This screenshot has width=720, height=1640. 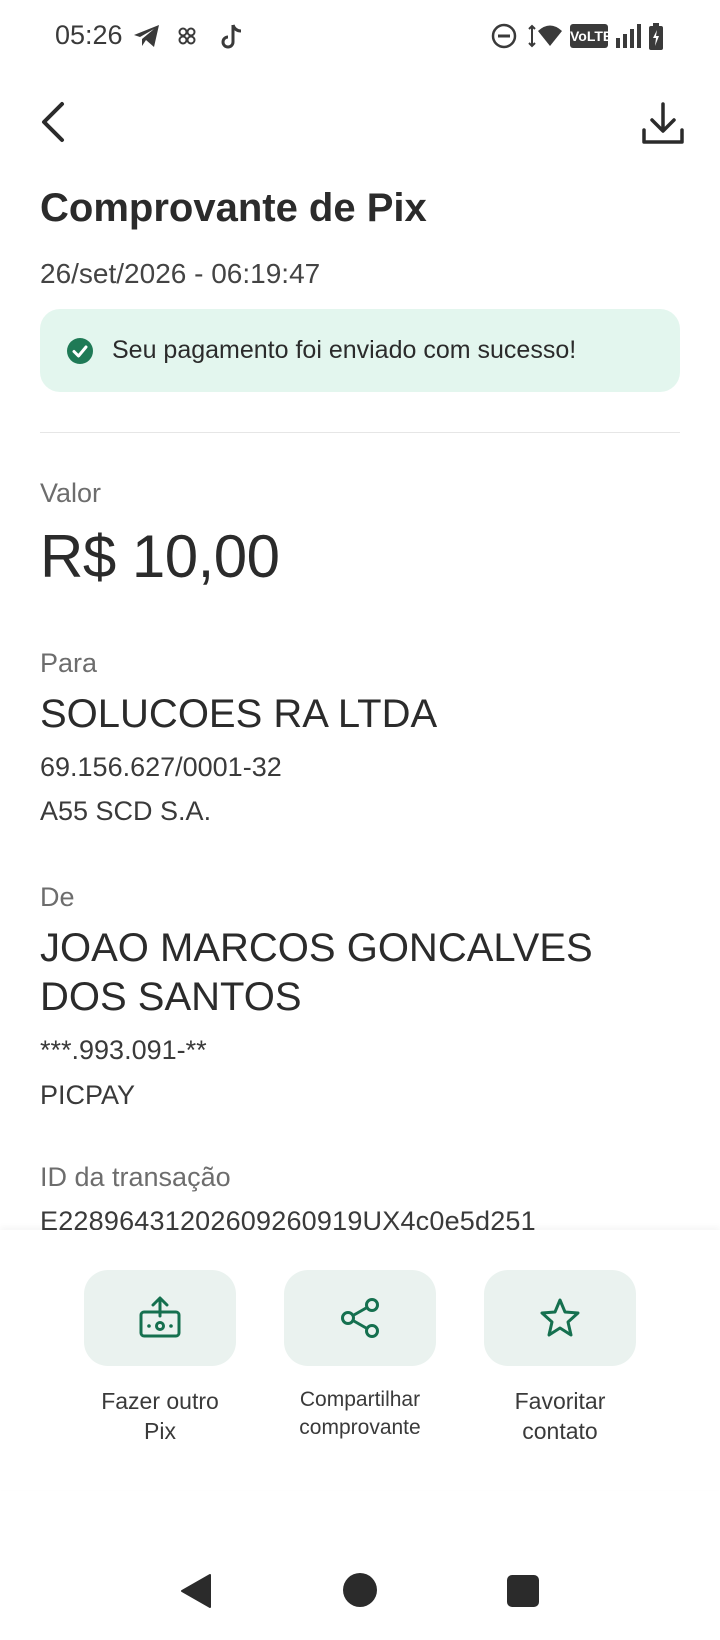 I want to click on de-document: ***.993.091-**, so click(x=123, y=1050).